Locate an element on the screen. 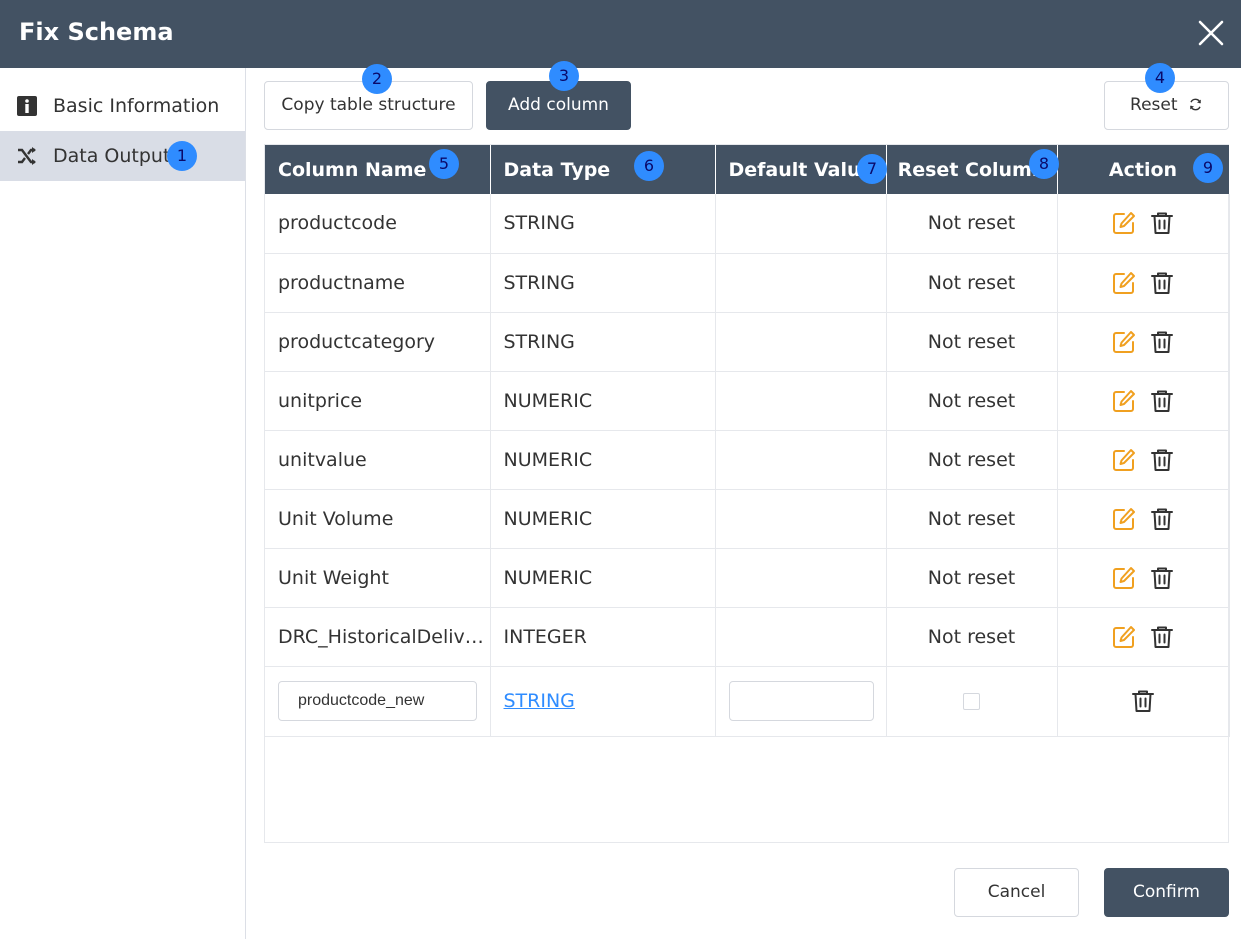 This screenshot has width=1241, height=939. data-type-link: STRING is located at coordinates (539, 701).